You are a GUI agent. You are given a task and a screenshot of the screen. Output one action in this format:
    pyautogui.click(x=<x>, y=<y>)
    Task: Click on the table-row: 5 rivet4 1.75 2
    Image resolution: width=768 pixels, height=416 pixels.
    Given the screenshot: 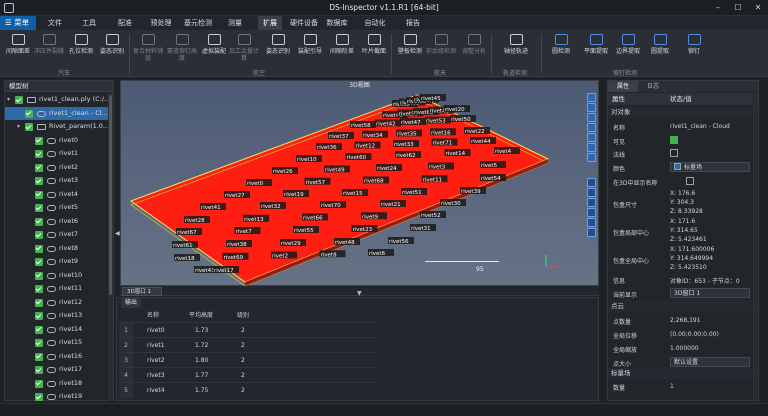 What is the action you would take?
    pyautogui.click(x=247, y=390)
    